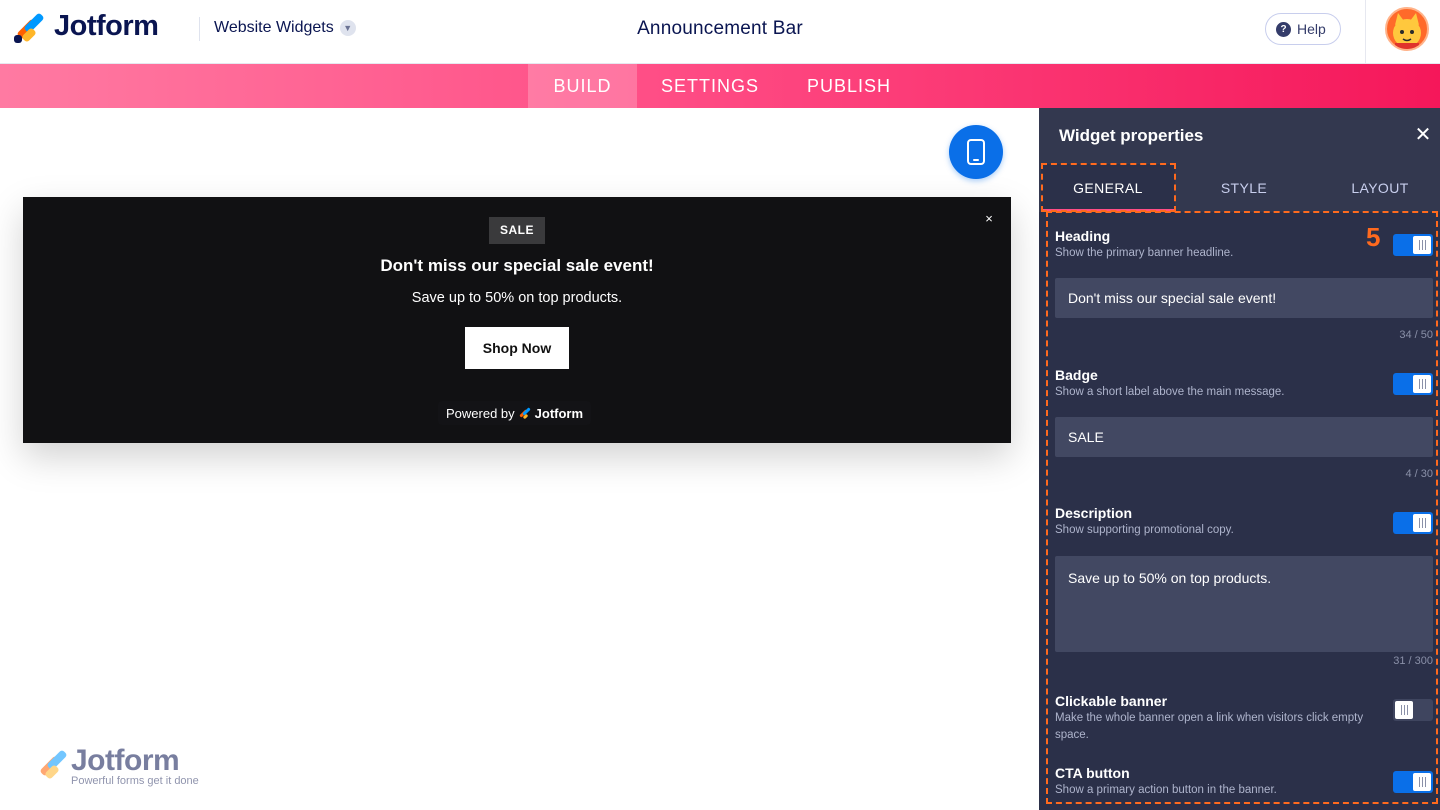  What do you see at coordinates (1094, 513) in the screenshot?
I see `description-label: Description` at bounding box center [1094, 513].